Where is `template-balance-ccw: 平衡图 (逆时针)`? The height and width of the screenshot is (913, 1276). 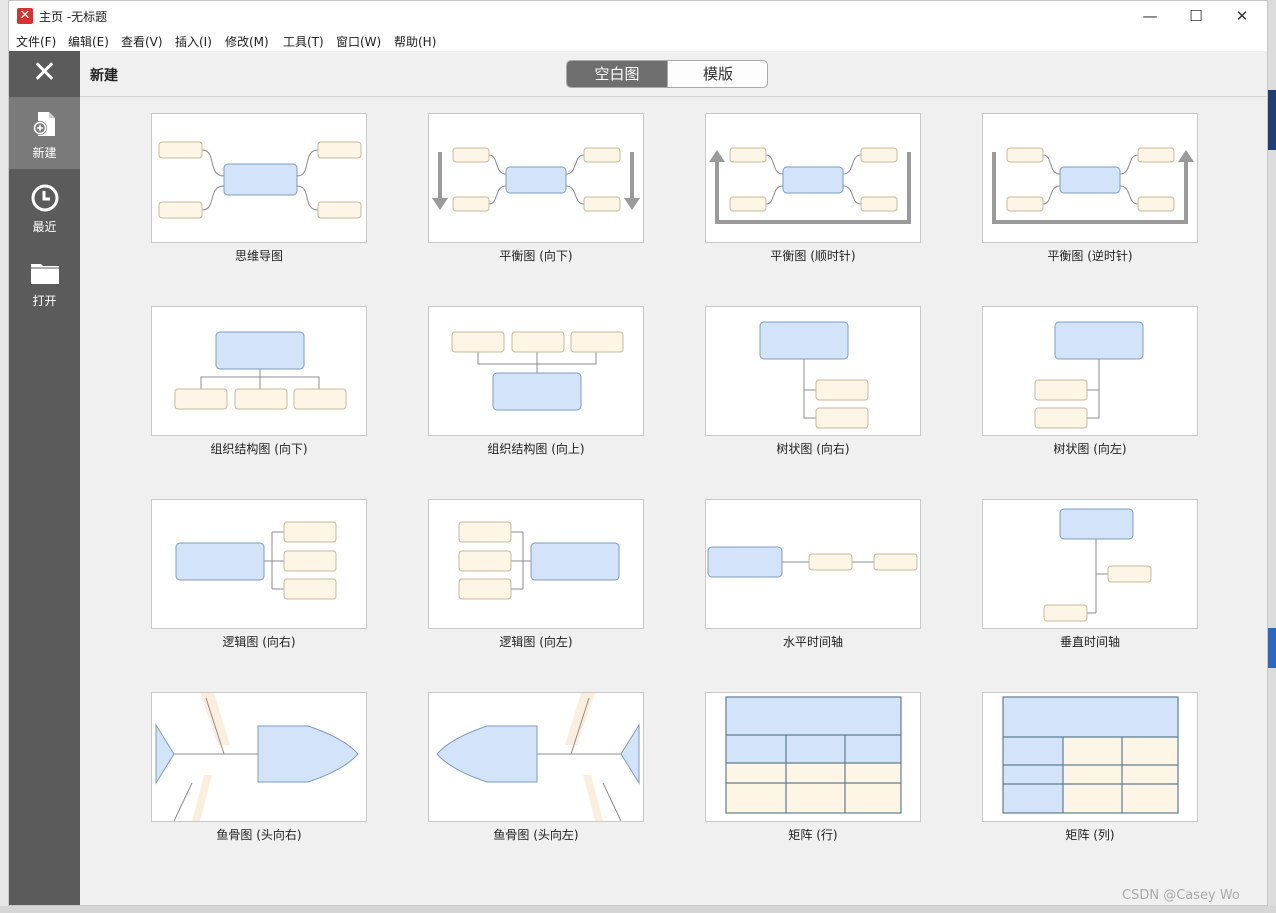 template-balance-ccw: 平衡图 (逆时针) is located at coordinates (1090, 193).